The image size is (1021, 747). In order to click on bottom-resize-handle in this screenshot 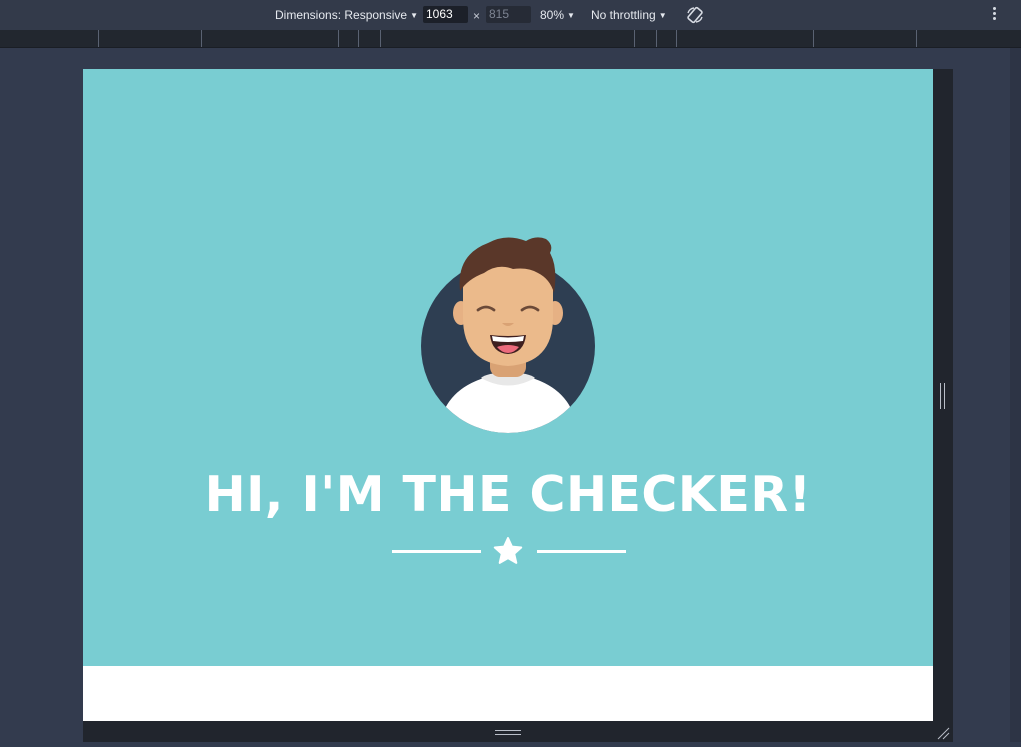, I will do `click(508, 731)`.